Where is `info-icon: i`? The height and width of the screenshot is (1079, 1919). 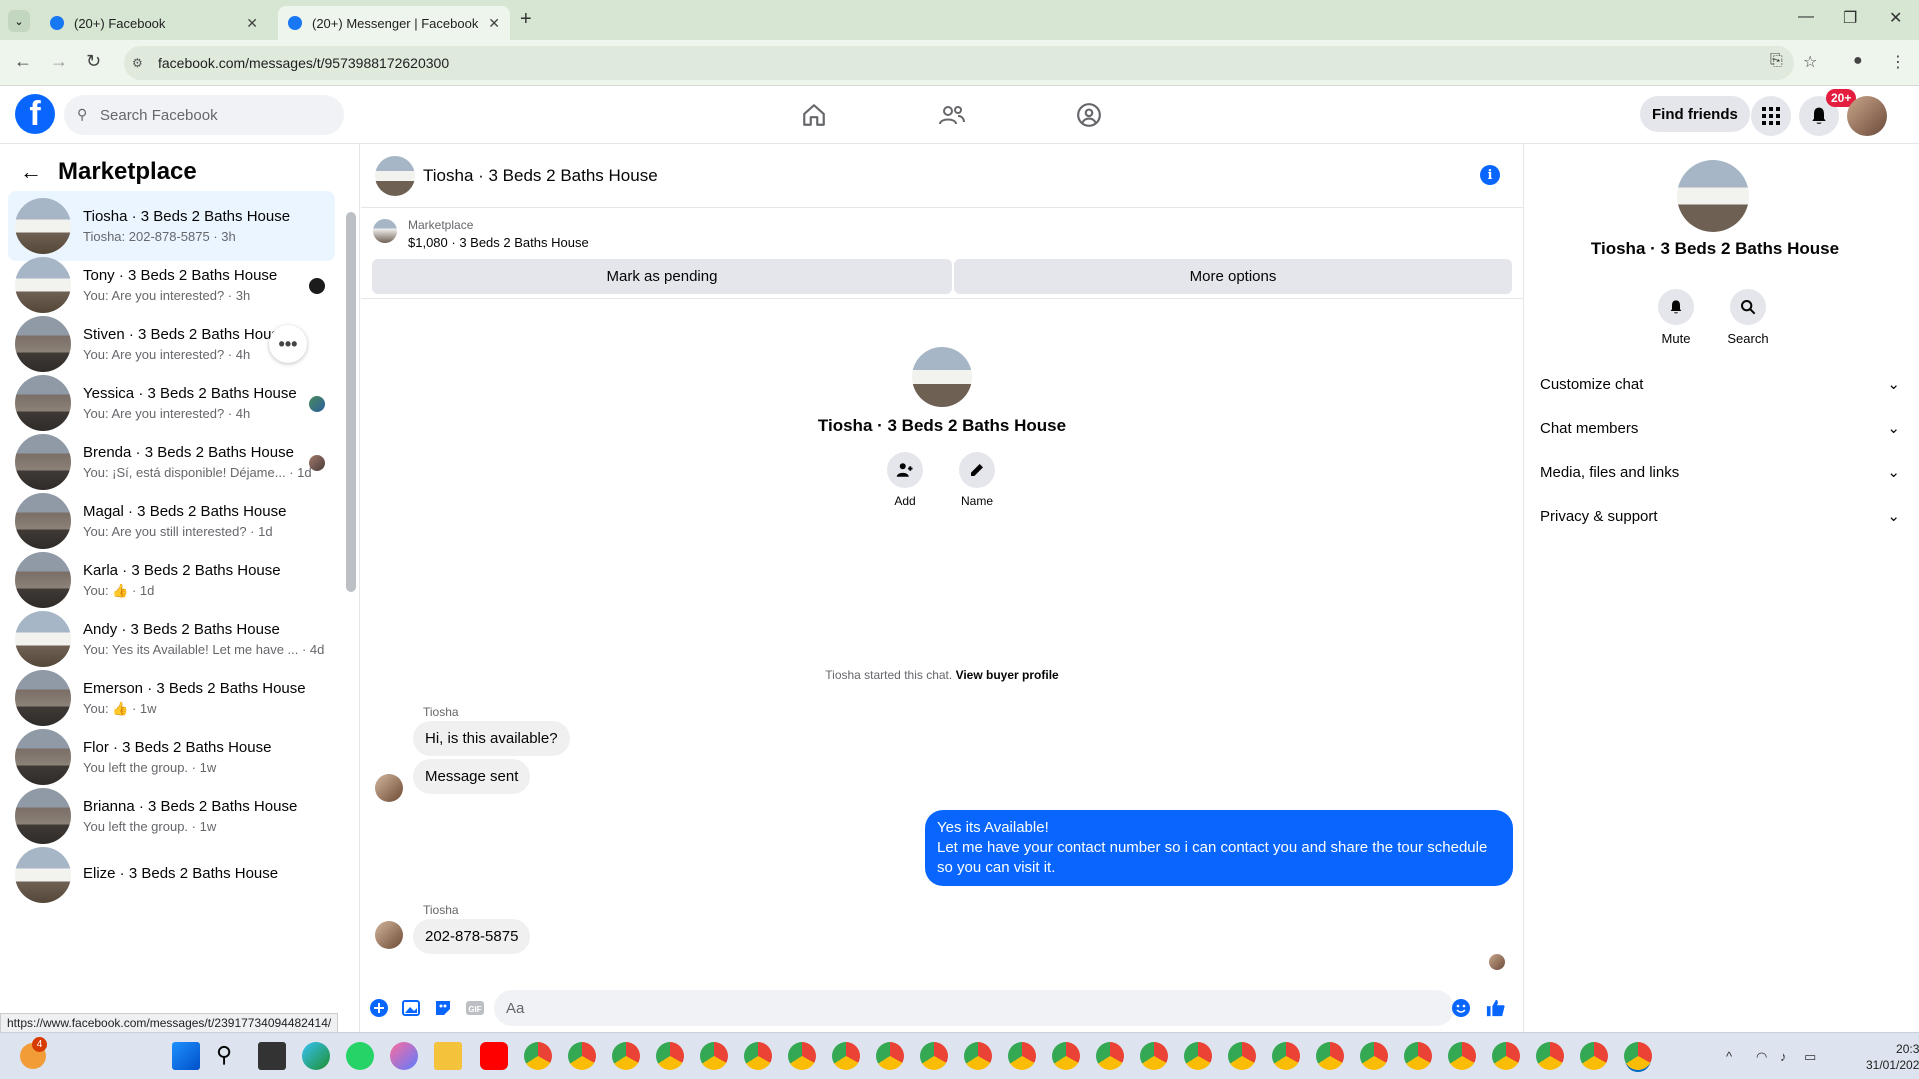 info-icon: i is located at coordinates (1490, 175).